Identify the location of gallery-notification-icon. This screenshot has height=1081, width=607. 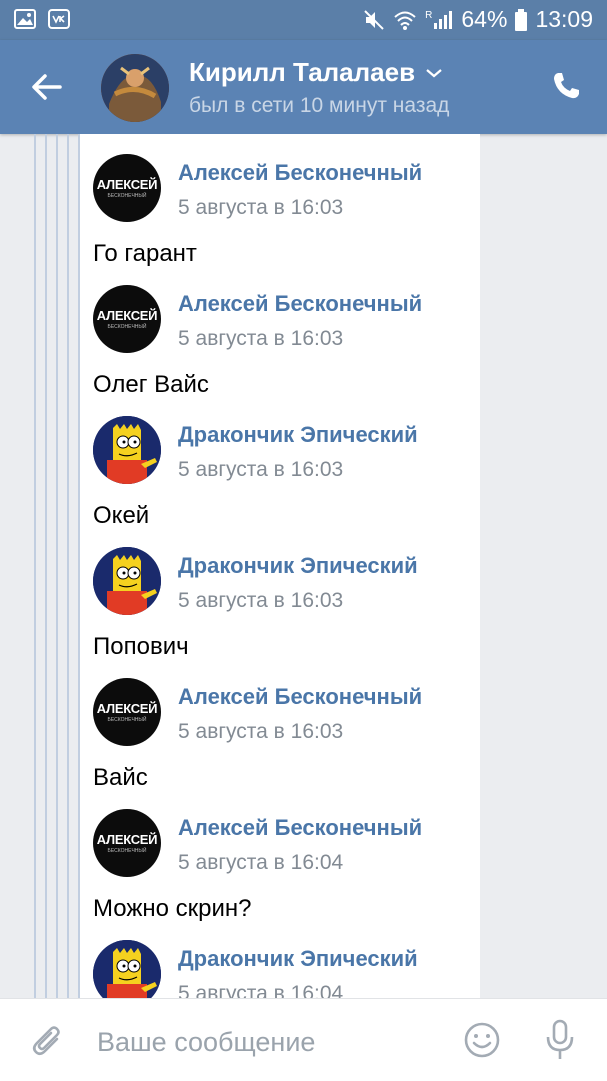
(25, 19).